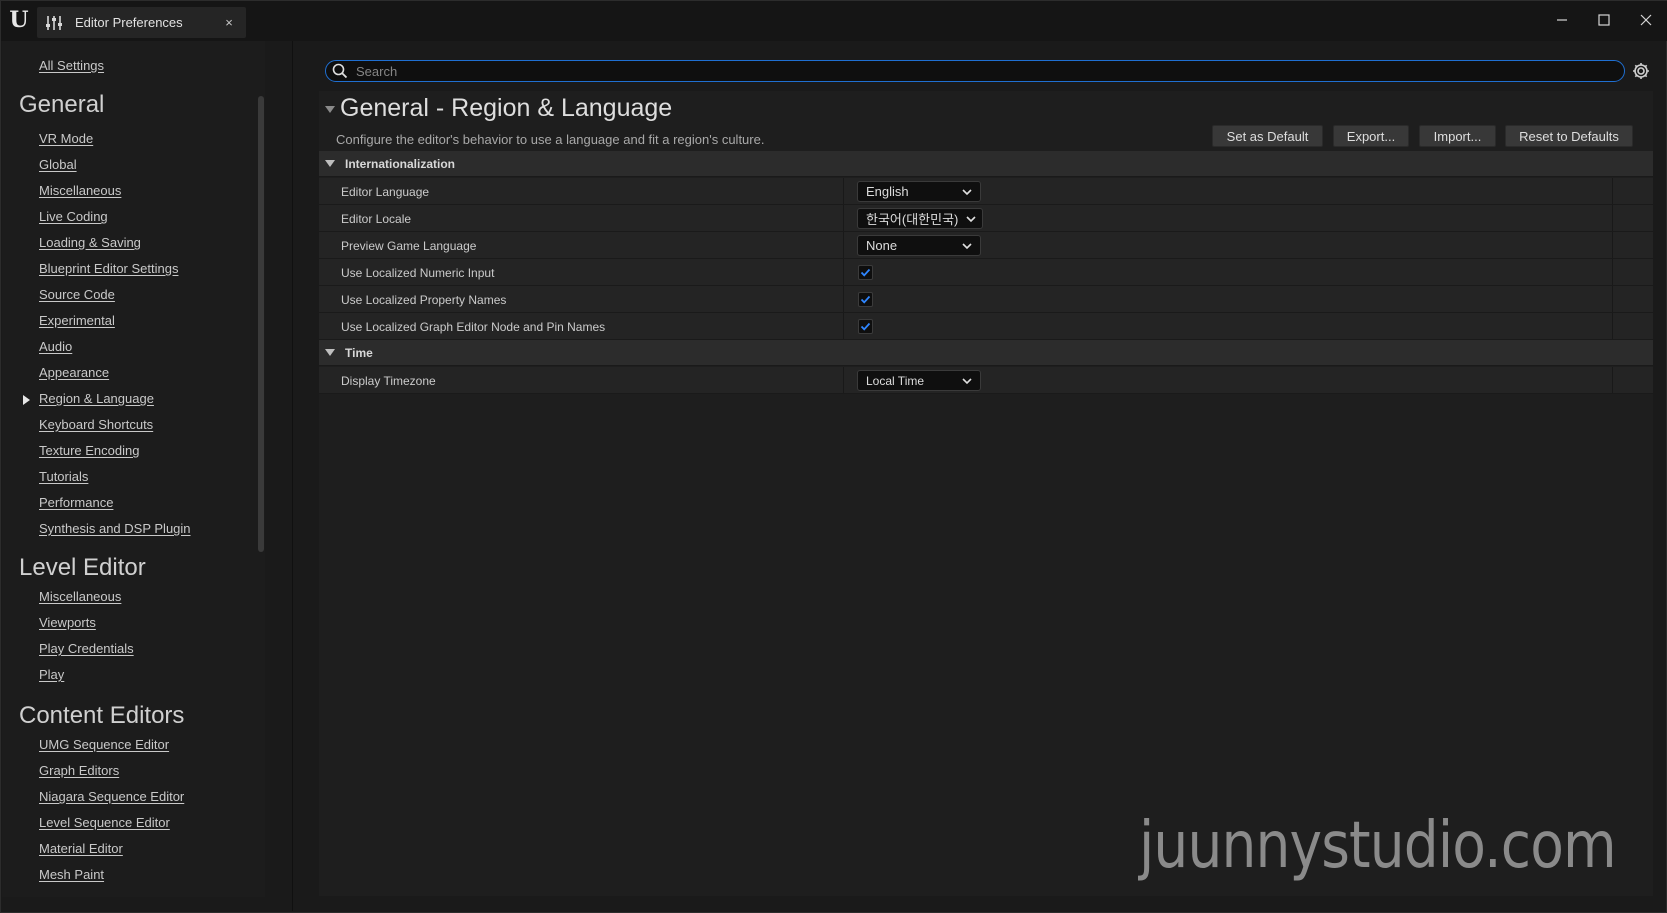  What do you see at coordinates (229, 22) in the screenshot?
I see `tab-close-icon: ×` at bounding box center [229, 22].